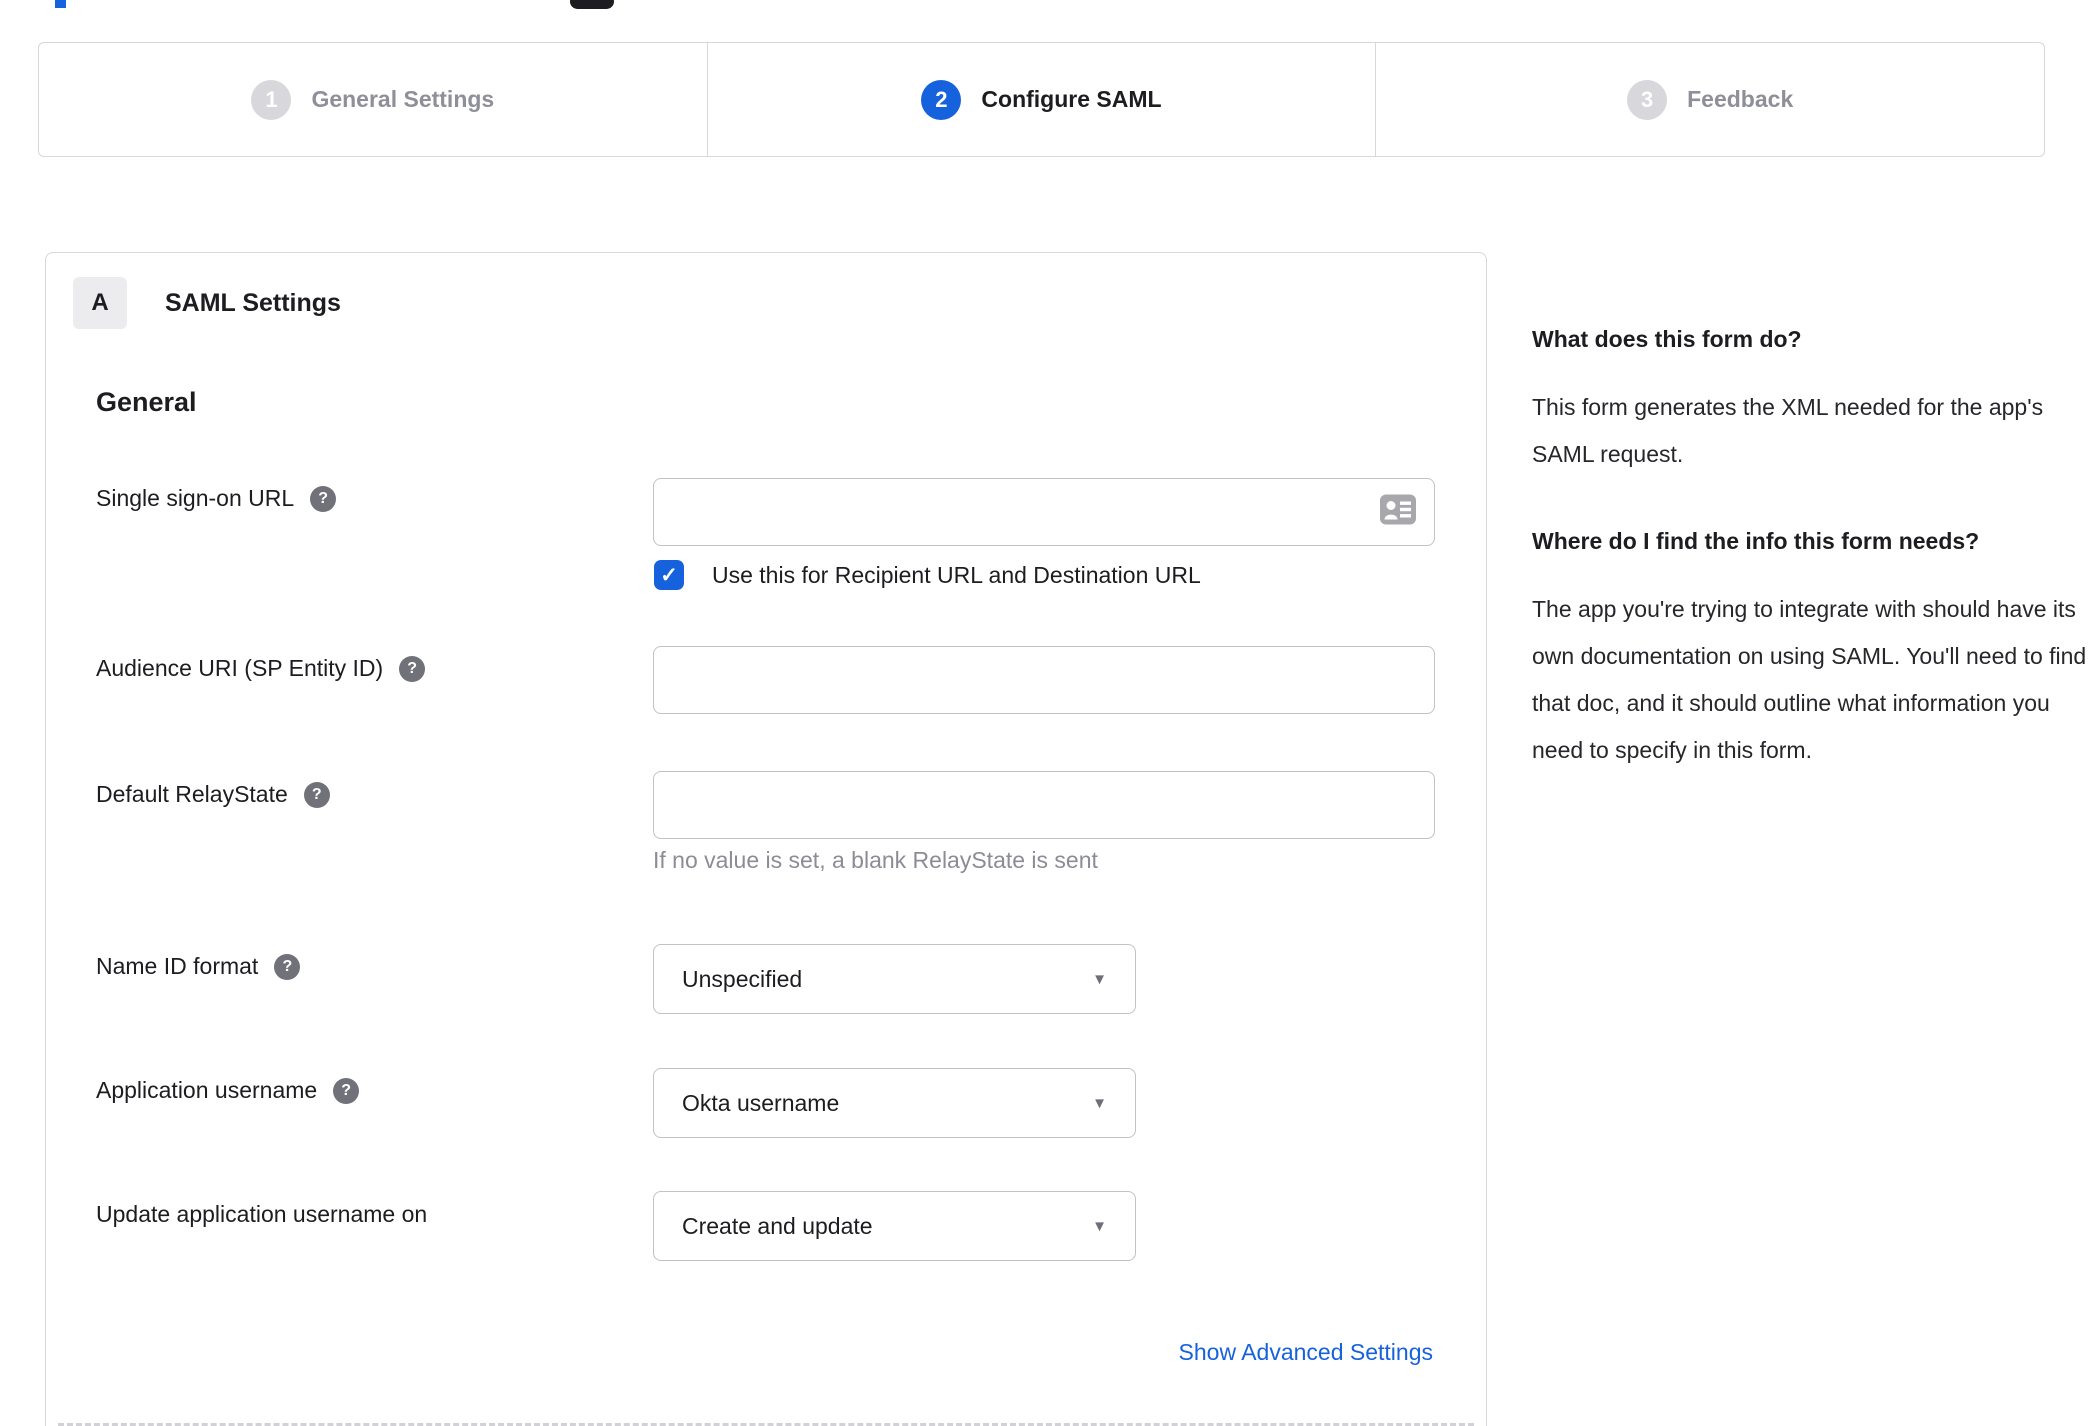 This screenshot has height=1426, width=2092. What do you see at coordinates (207, 1090) in the screenshot?
I see `app-username-label: Application username` at bounding box center [207, 1090].